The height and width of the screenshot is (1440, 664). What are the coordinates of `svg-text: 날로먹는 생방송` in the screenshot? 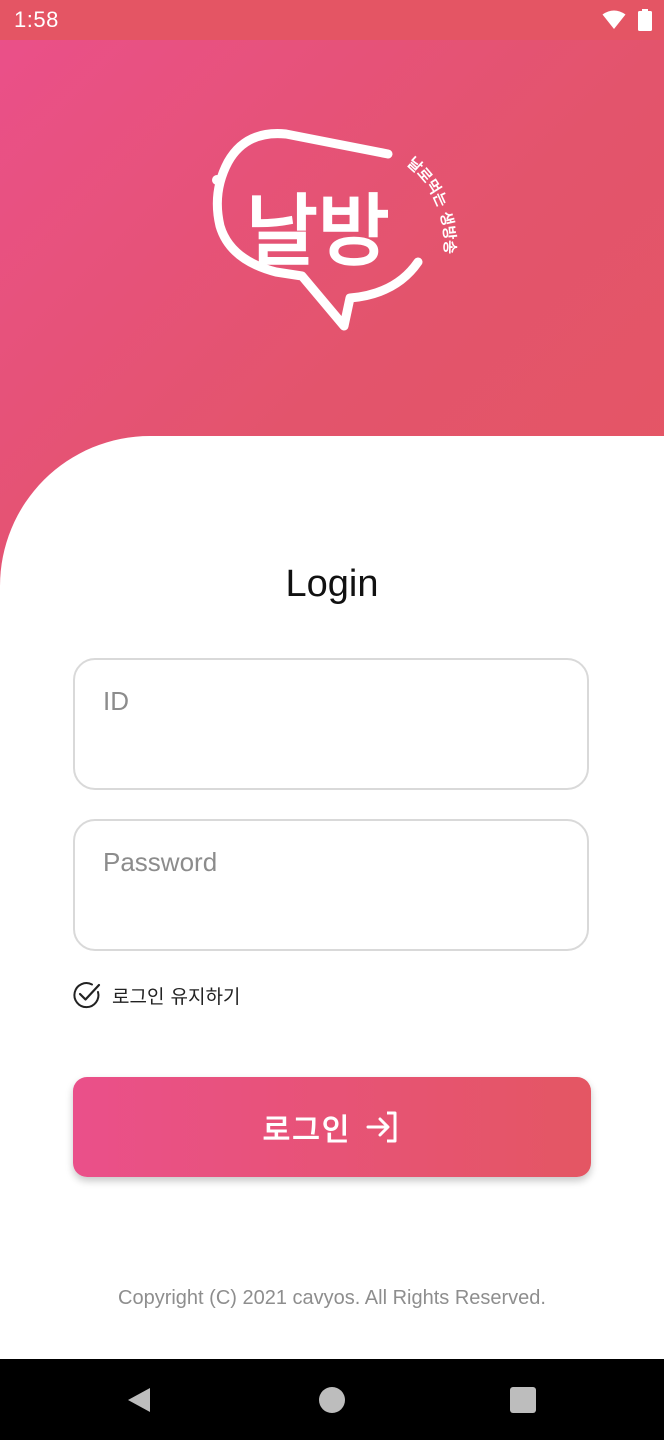 It's located at (430, 204).